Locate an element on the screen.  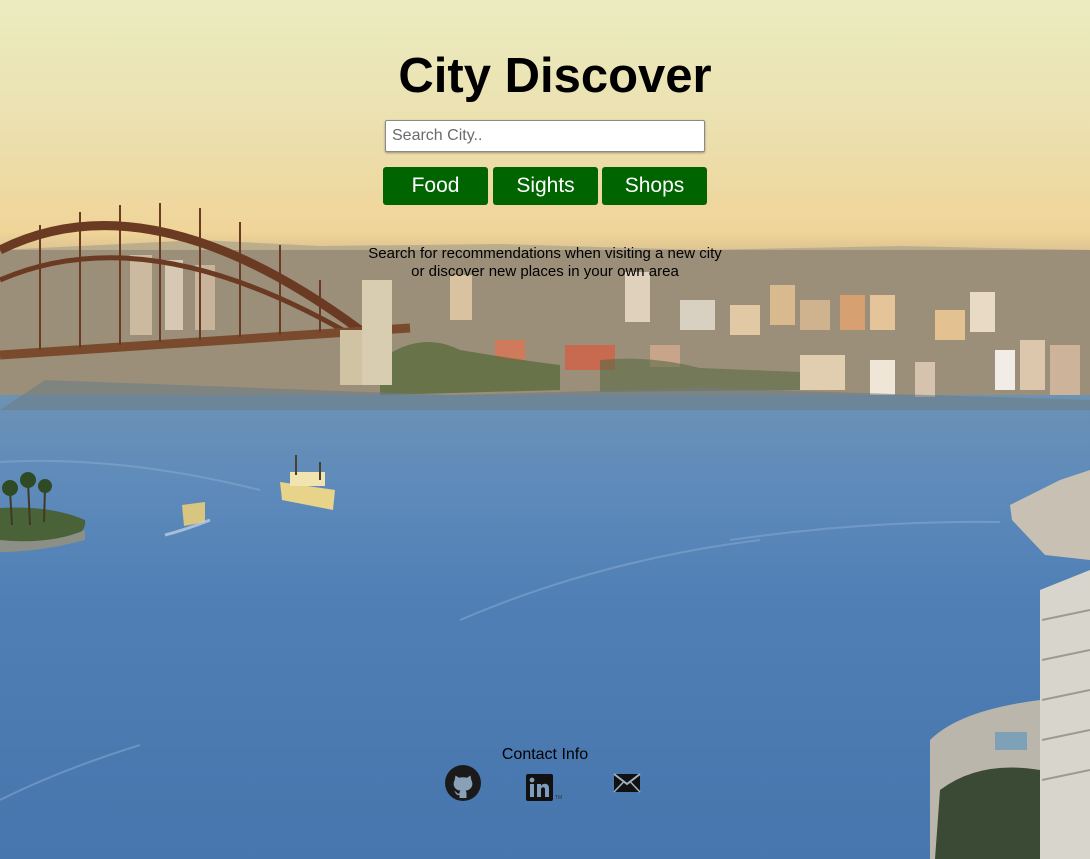
github-icon is located at coordinates (463, 783).